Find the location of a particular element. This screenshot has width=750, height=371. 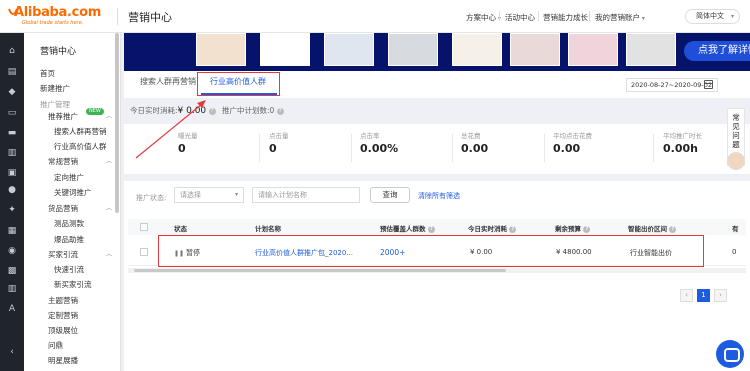

sidebar-item-industry-audience: 行业高价值人群 is located at coordinates (80, 146).